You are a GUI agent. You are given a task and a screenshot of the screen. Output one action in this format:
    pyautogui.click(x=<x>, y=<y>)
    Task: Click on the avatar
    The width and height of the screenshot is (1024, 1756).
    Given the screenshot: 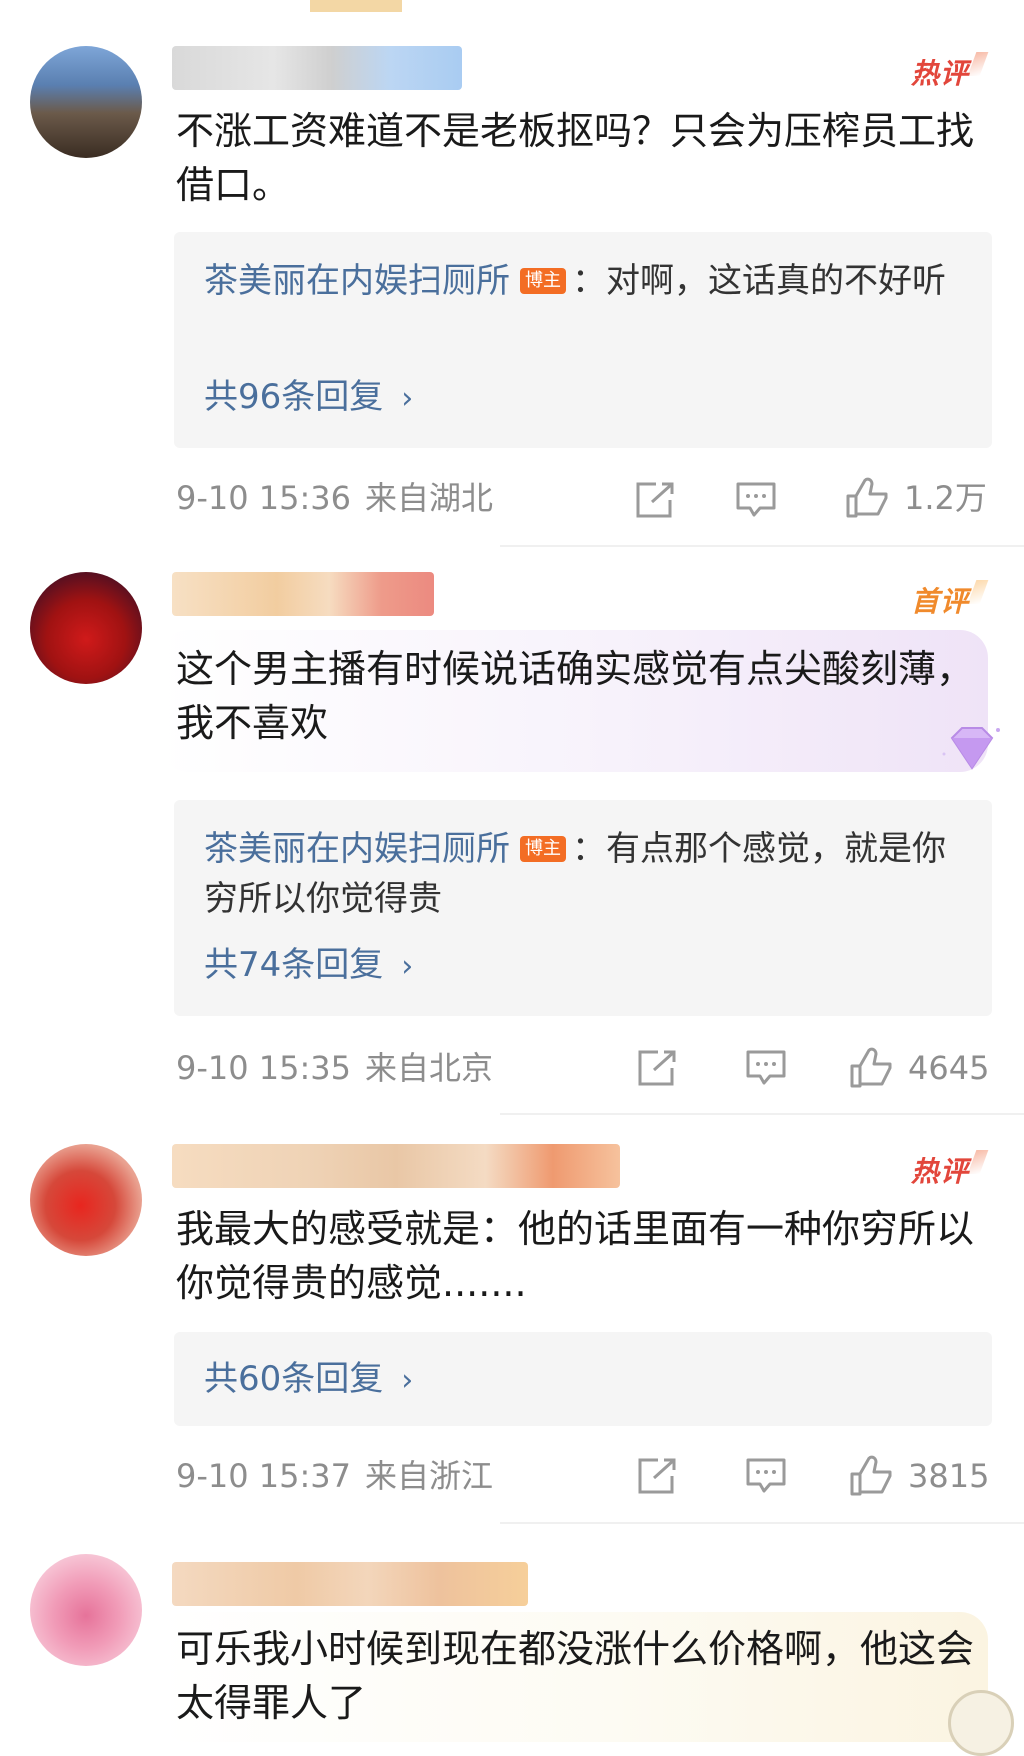 What is the action you would take?
    pyautogui.click(x=86, y=1610)
    